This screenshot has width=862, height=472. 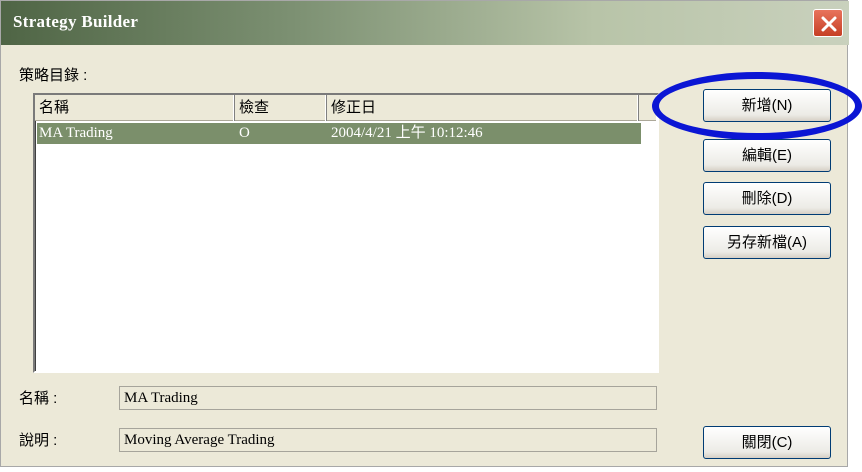 I want to click on name-field: MA Trading, so click(x=388, y=398).